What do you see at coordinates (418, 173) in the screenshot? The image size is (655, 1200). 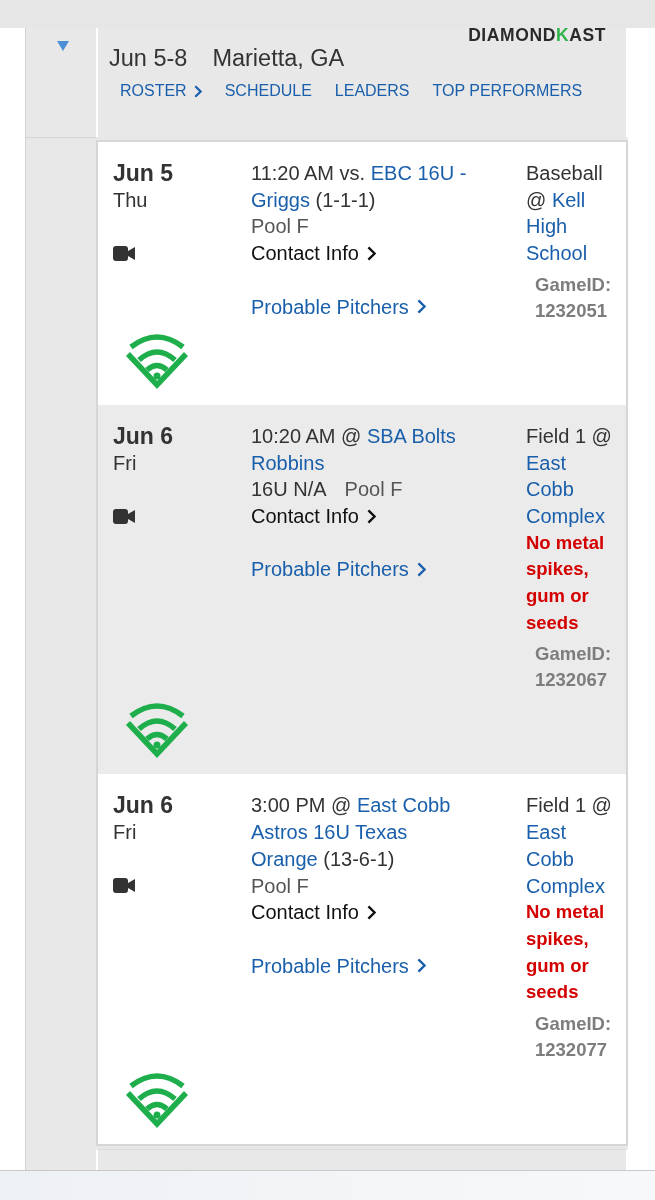 I see `opponent-link: EBC 16U -` at bounding box center [418, 173].